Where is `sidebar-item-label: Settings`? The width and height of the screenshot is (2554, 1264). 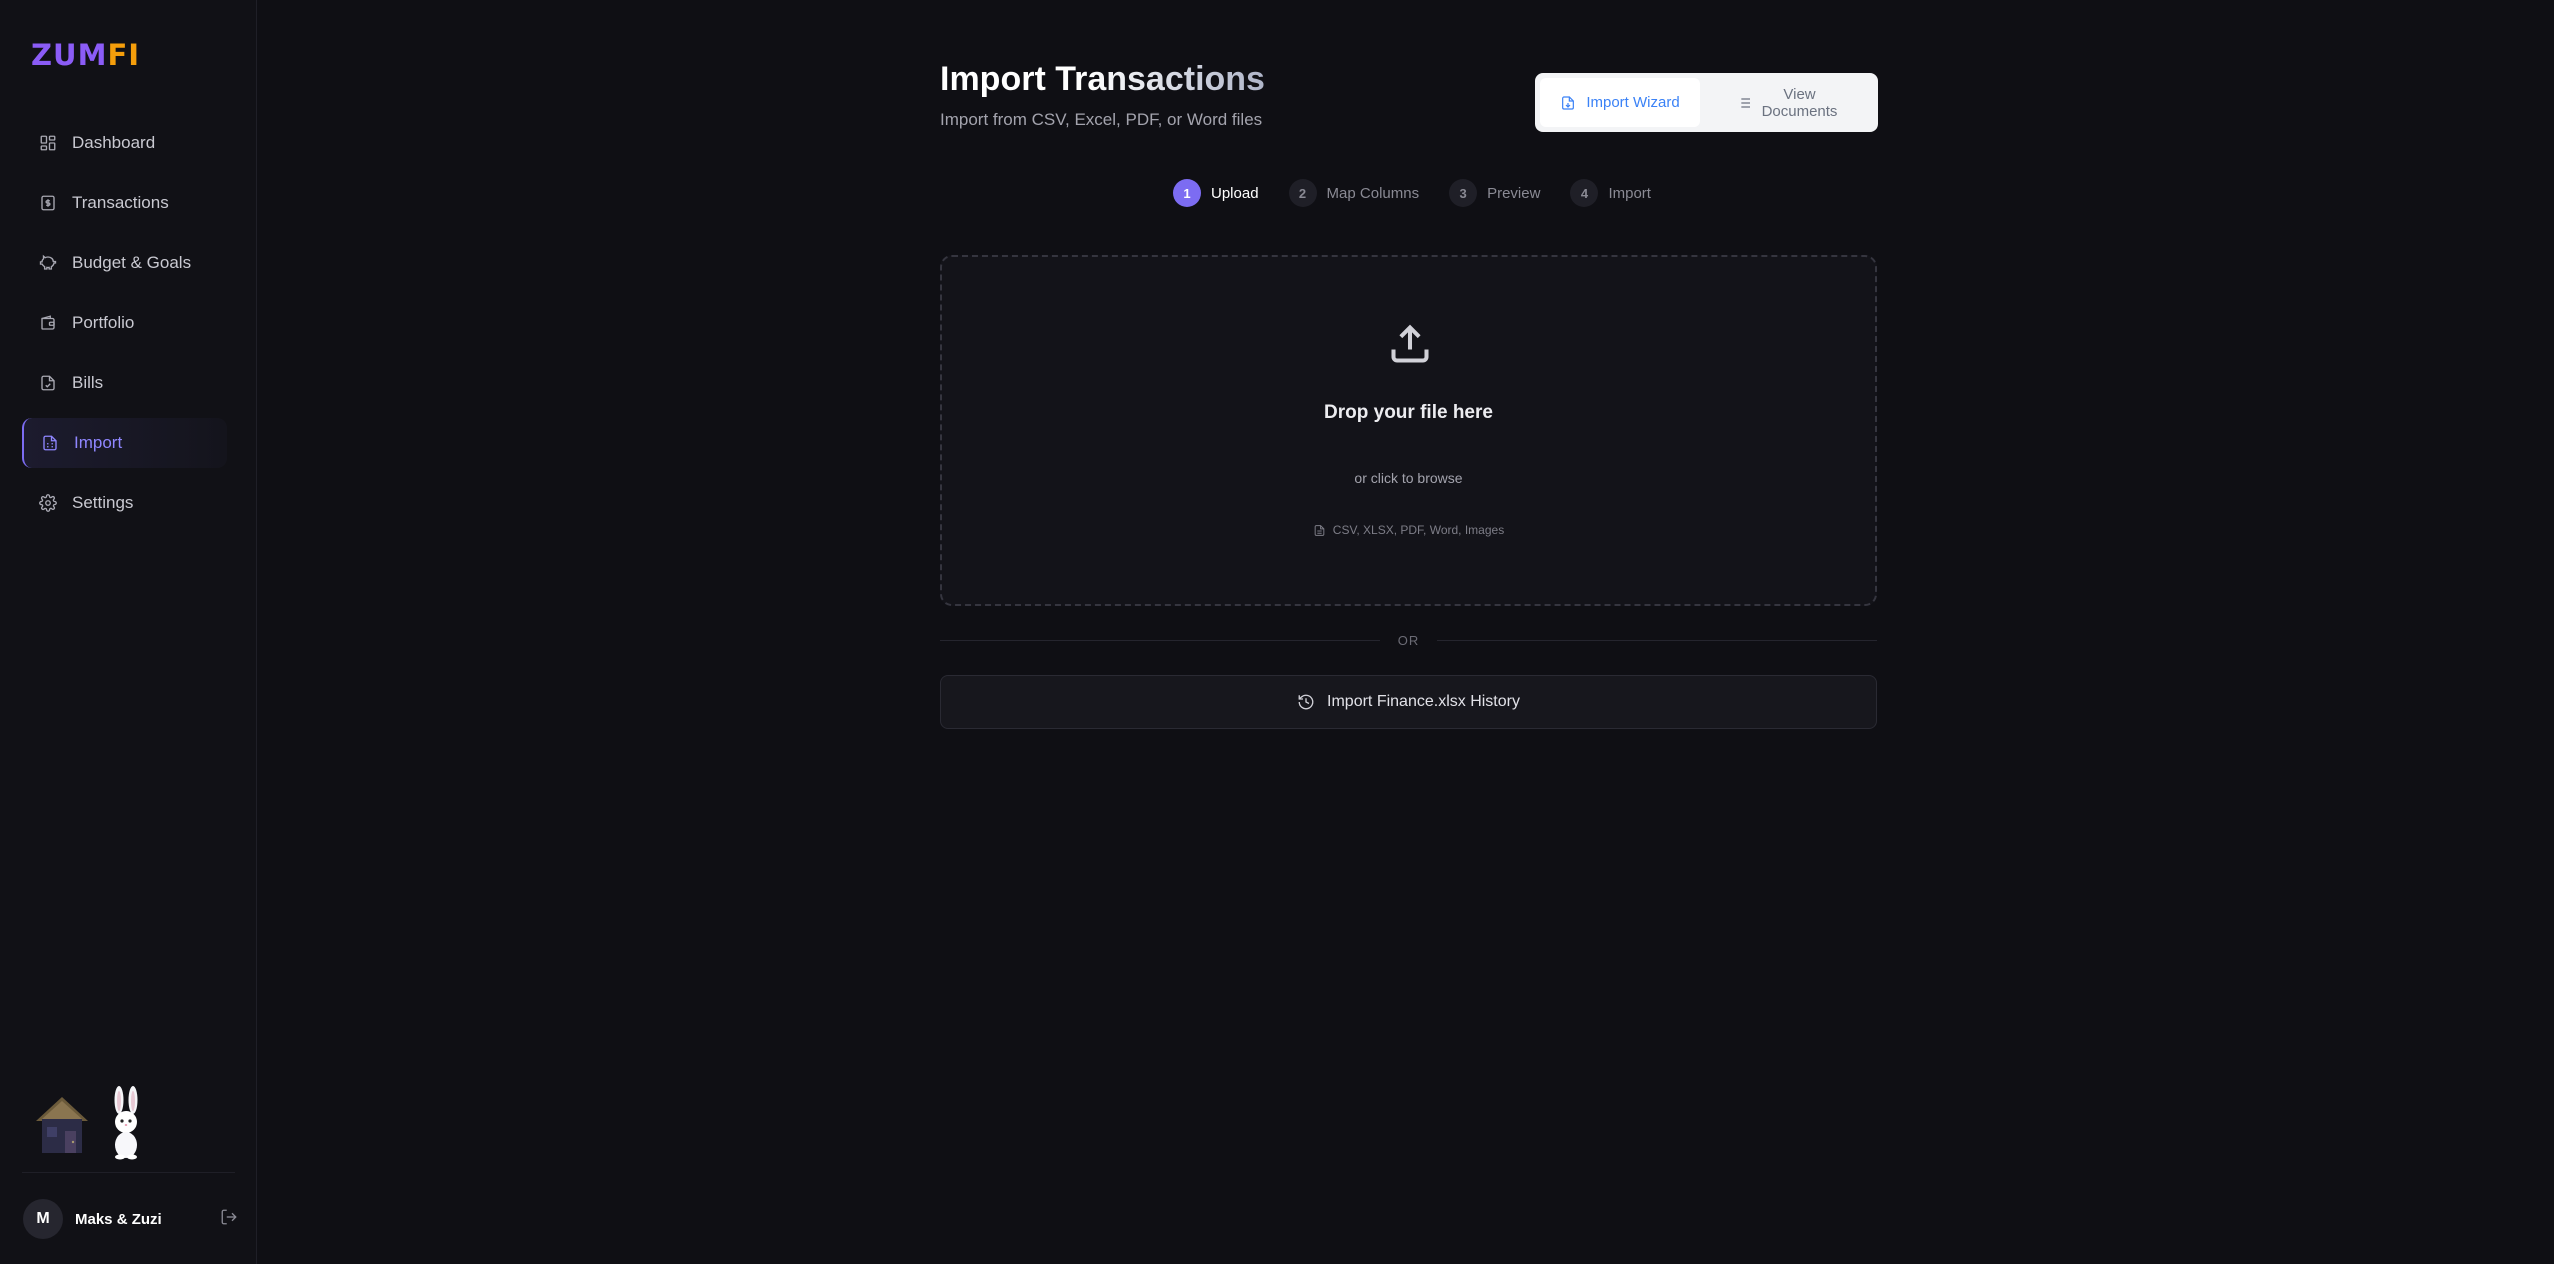 sidebar-item-label: Settings is located at coordinates (103, 502).